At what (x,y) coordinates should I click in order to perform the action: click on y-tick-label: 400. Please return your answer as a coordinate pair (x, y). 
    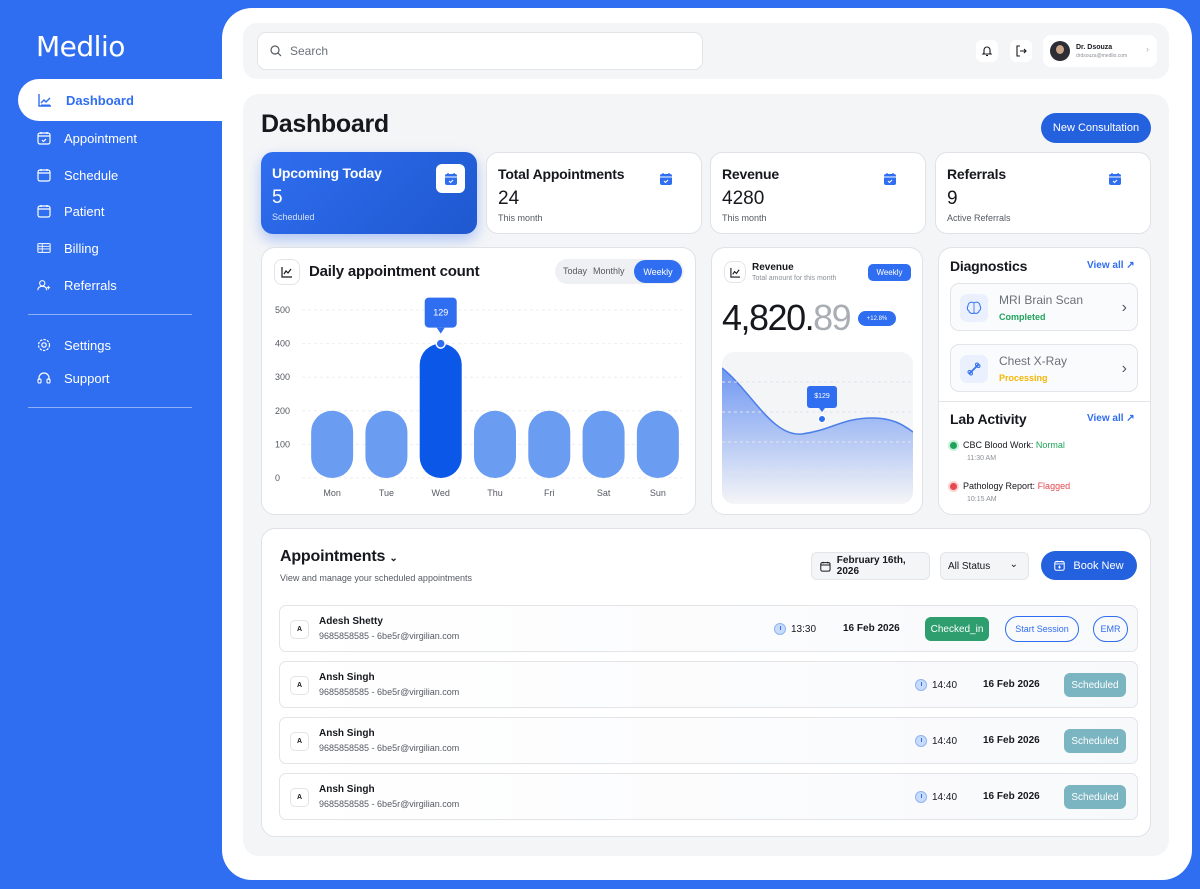
    Looking at the image, I should click on (282, 344).